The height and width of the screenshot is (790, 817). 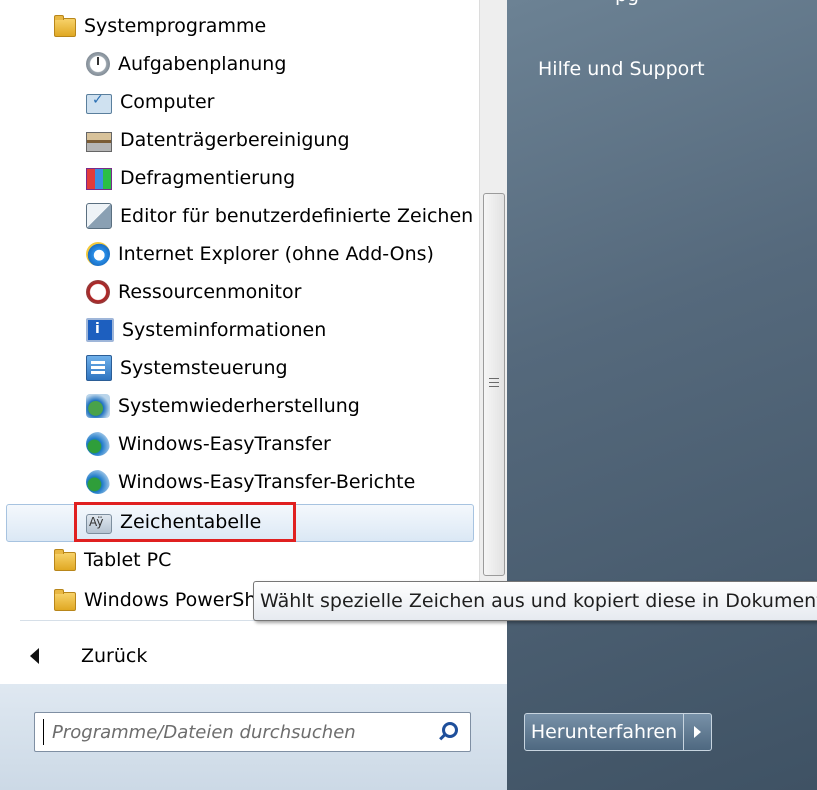 I want to click on system-restore-icon, so click(x=98, y=406).